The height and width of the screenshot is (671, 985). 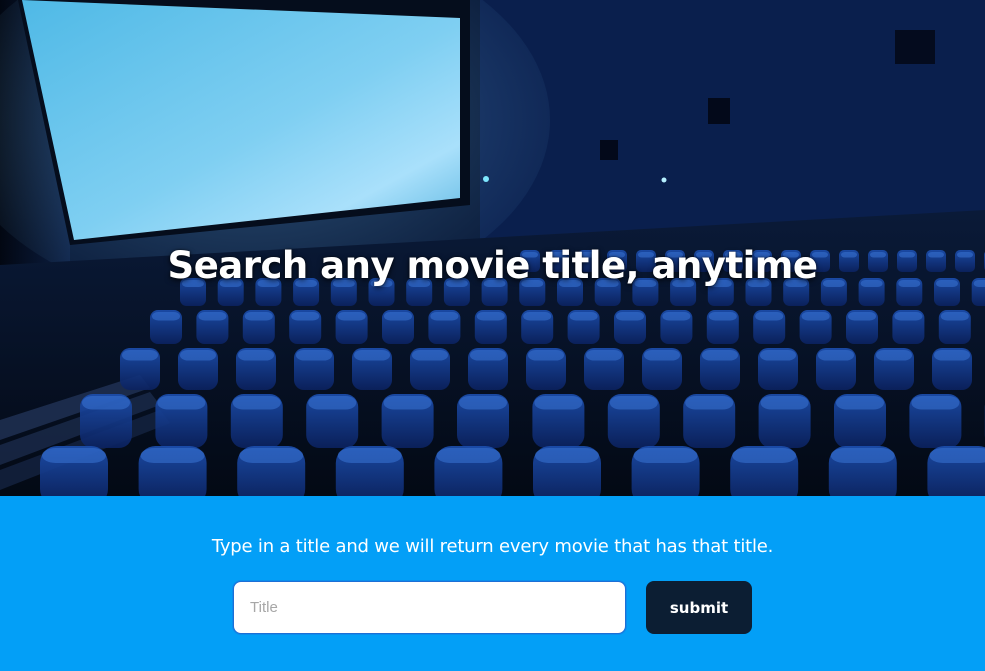 What do you see at coordinates (429, 607) in the screenshot?
I see `title-search-input` at bounding box center [429, 607].